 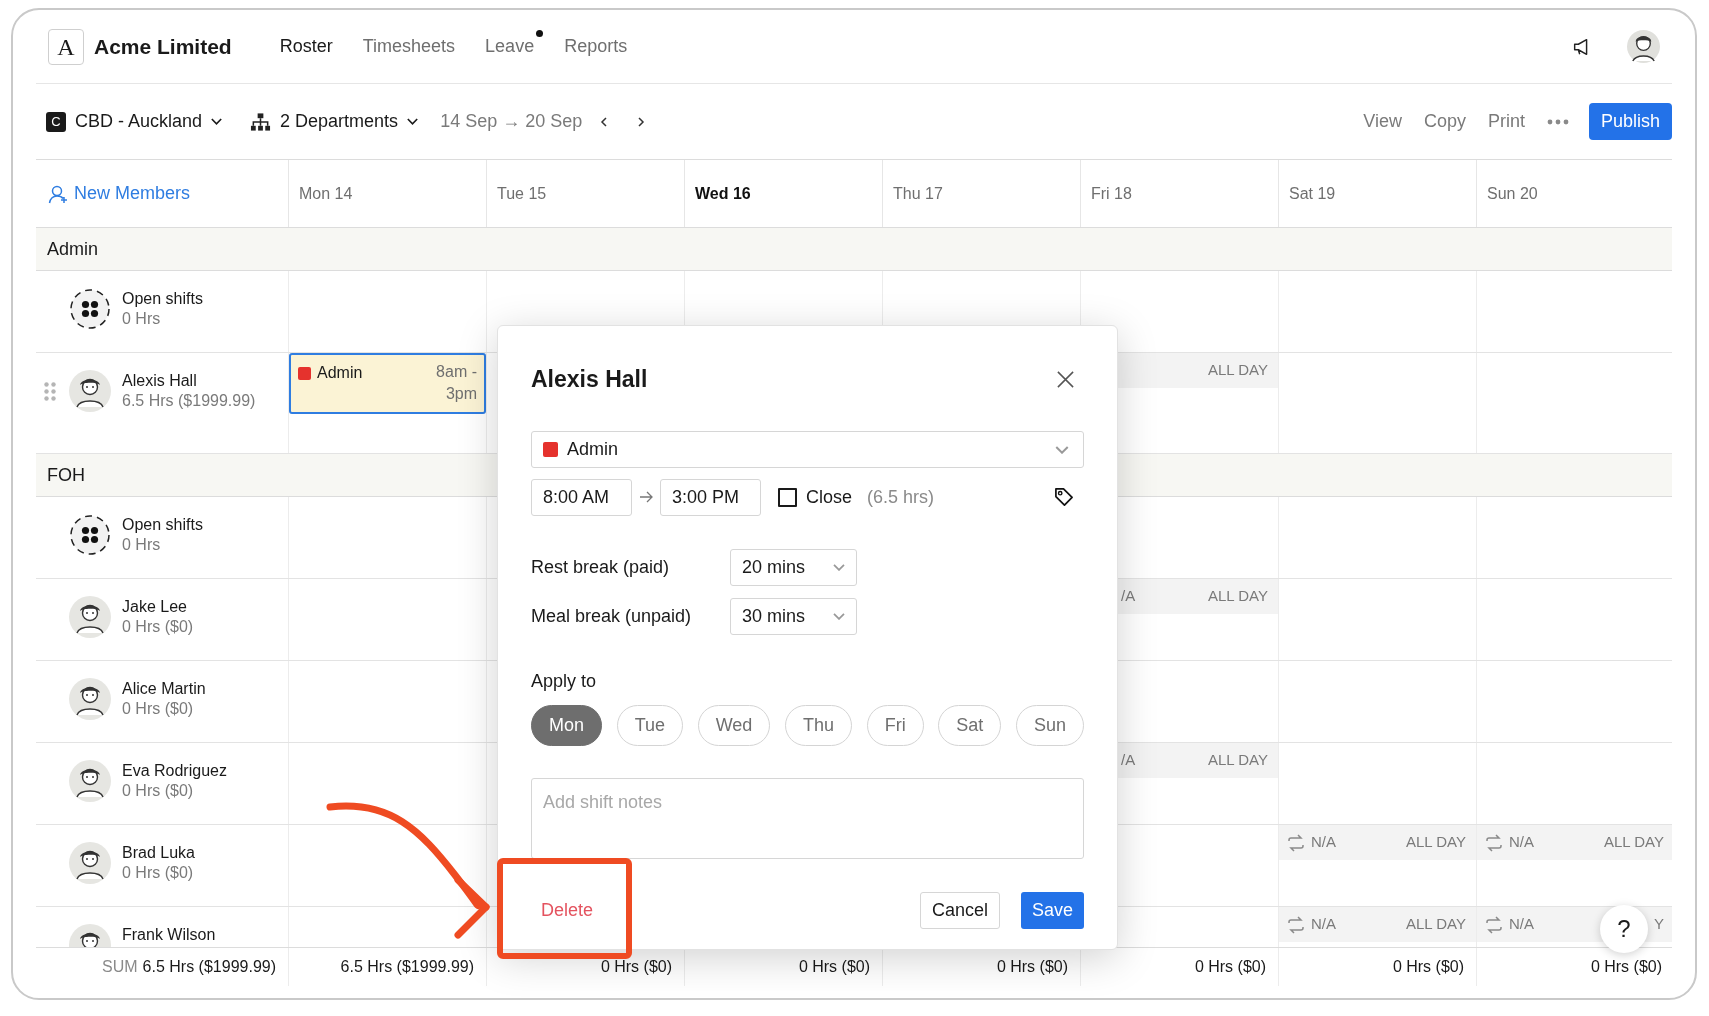 What do you see at coordinates (326, 193) in the screenshot?
I see `day-header: Mon 14` at bounding box center [326, 193].